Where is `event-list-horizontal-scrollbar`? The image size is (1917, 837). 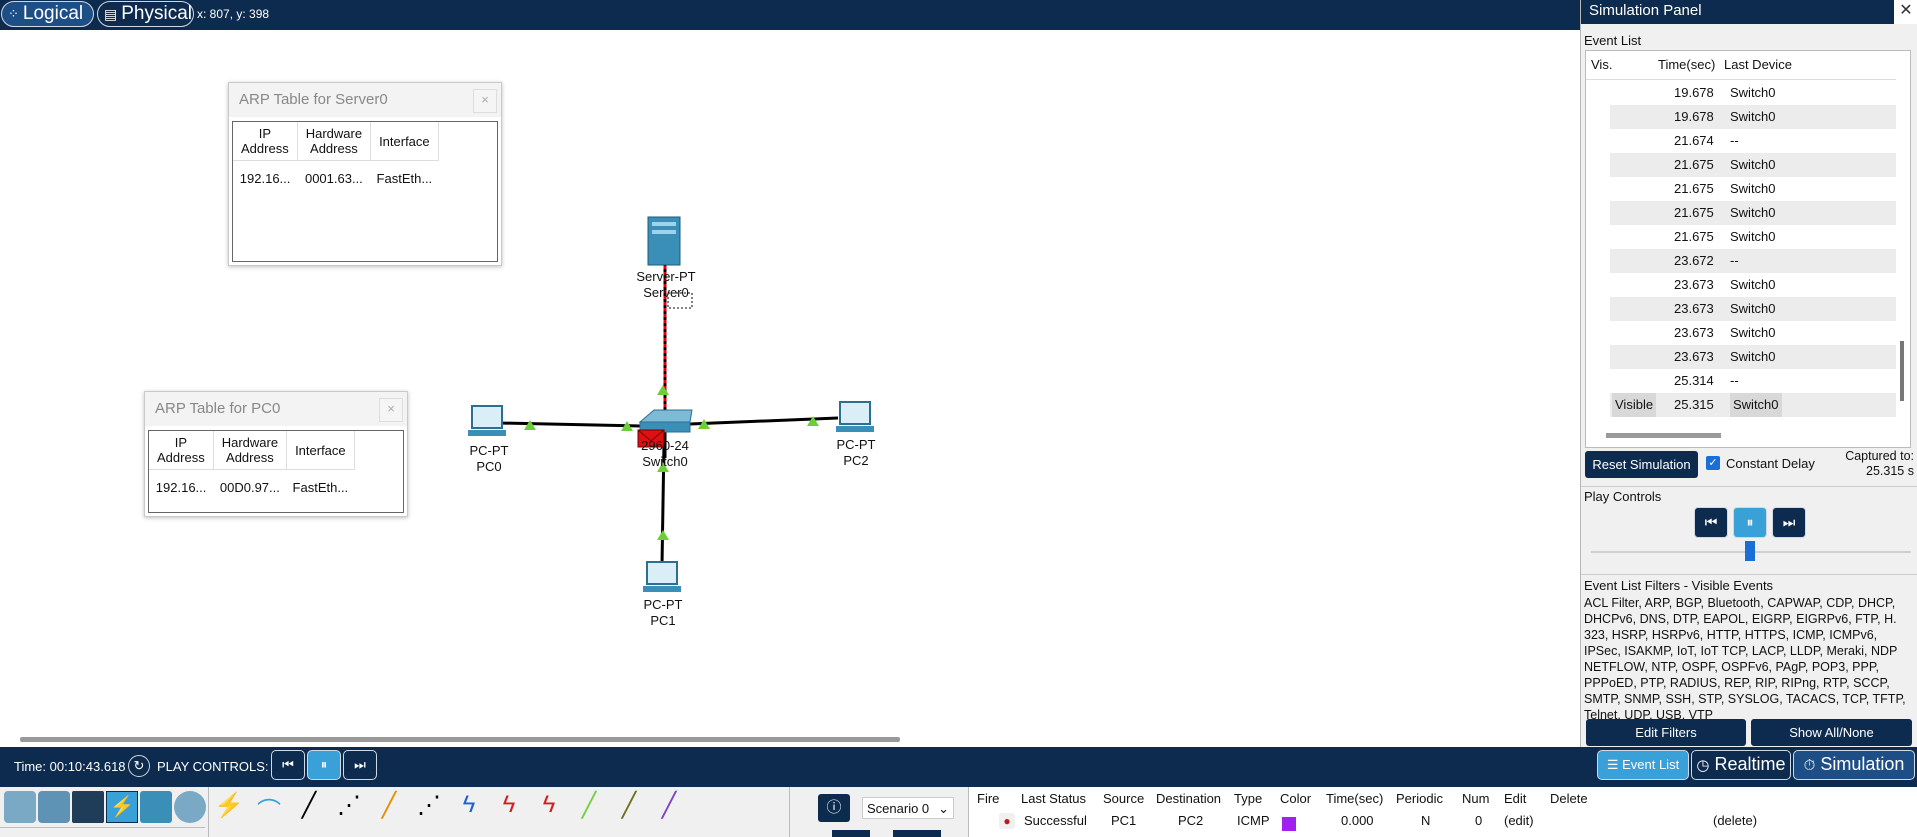
event-list-horizontal-scrollbar is located at coordinates (1663, 435).